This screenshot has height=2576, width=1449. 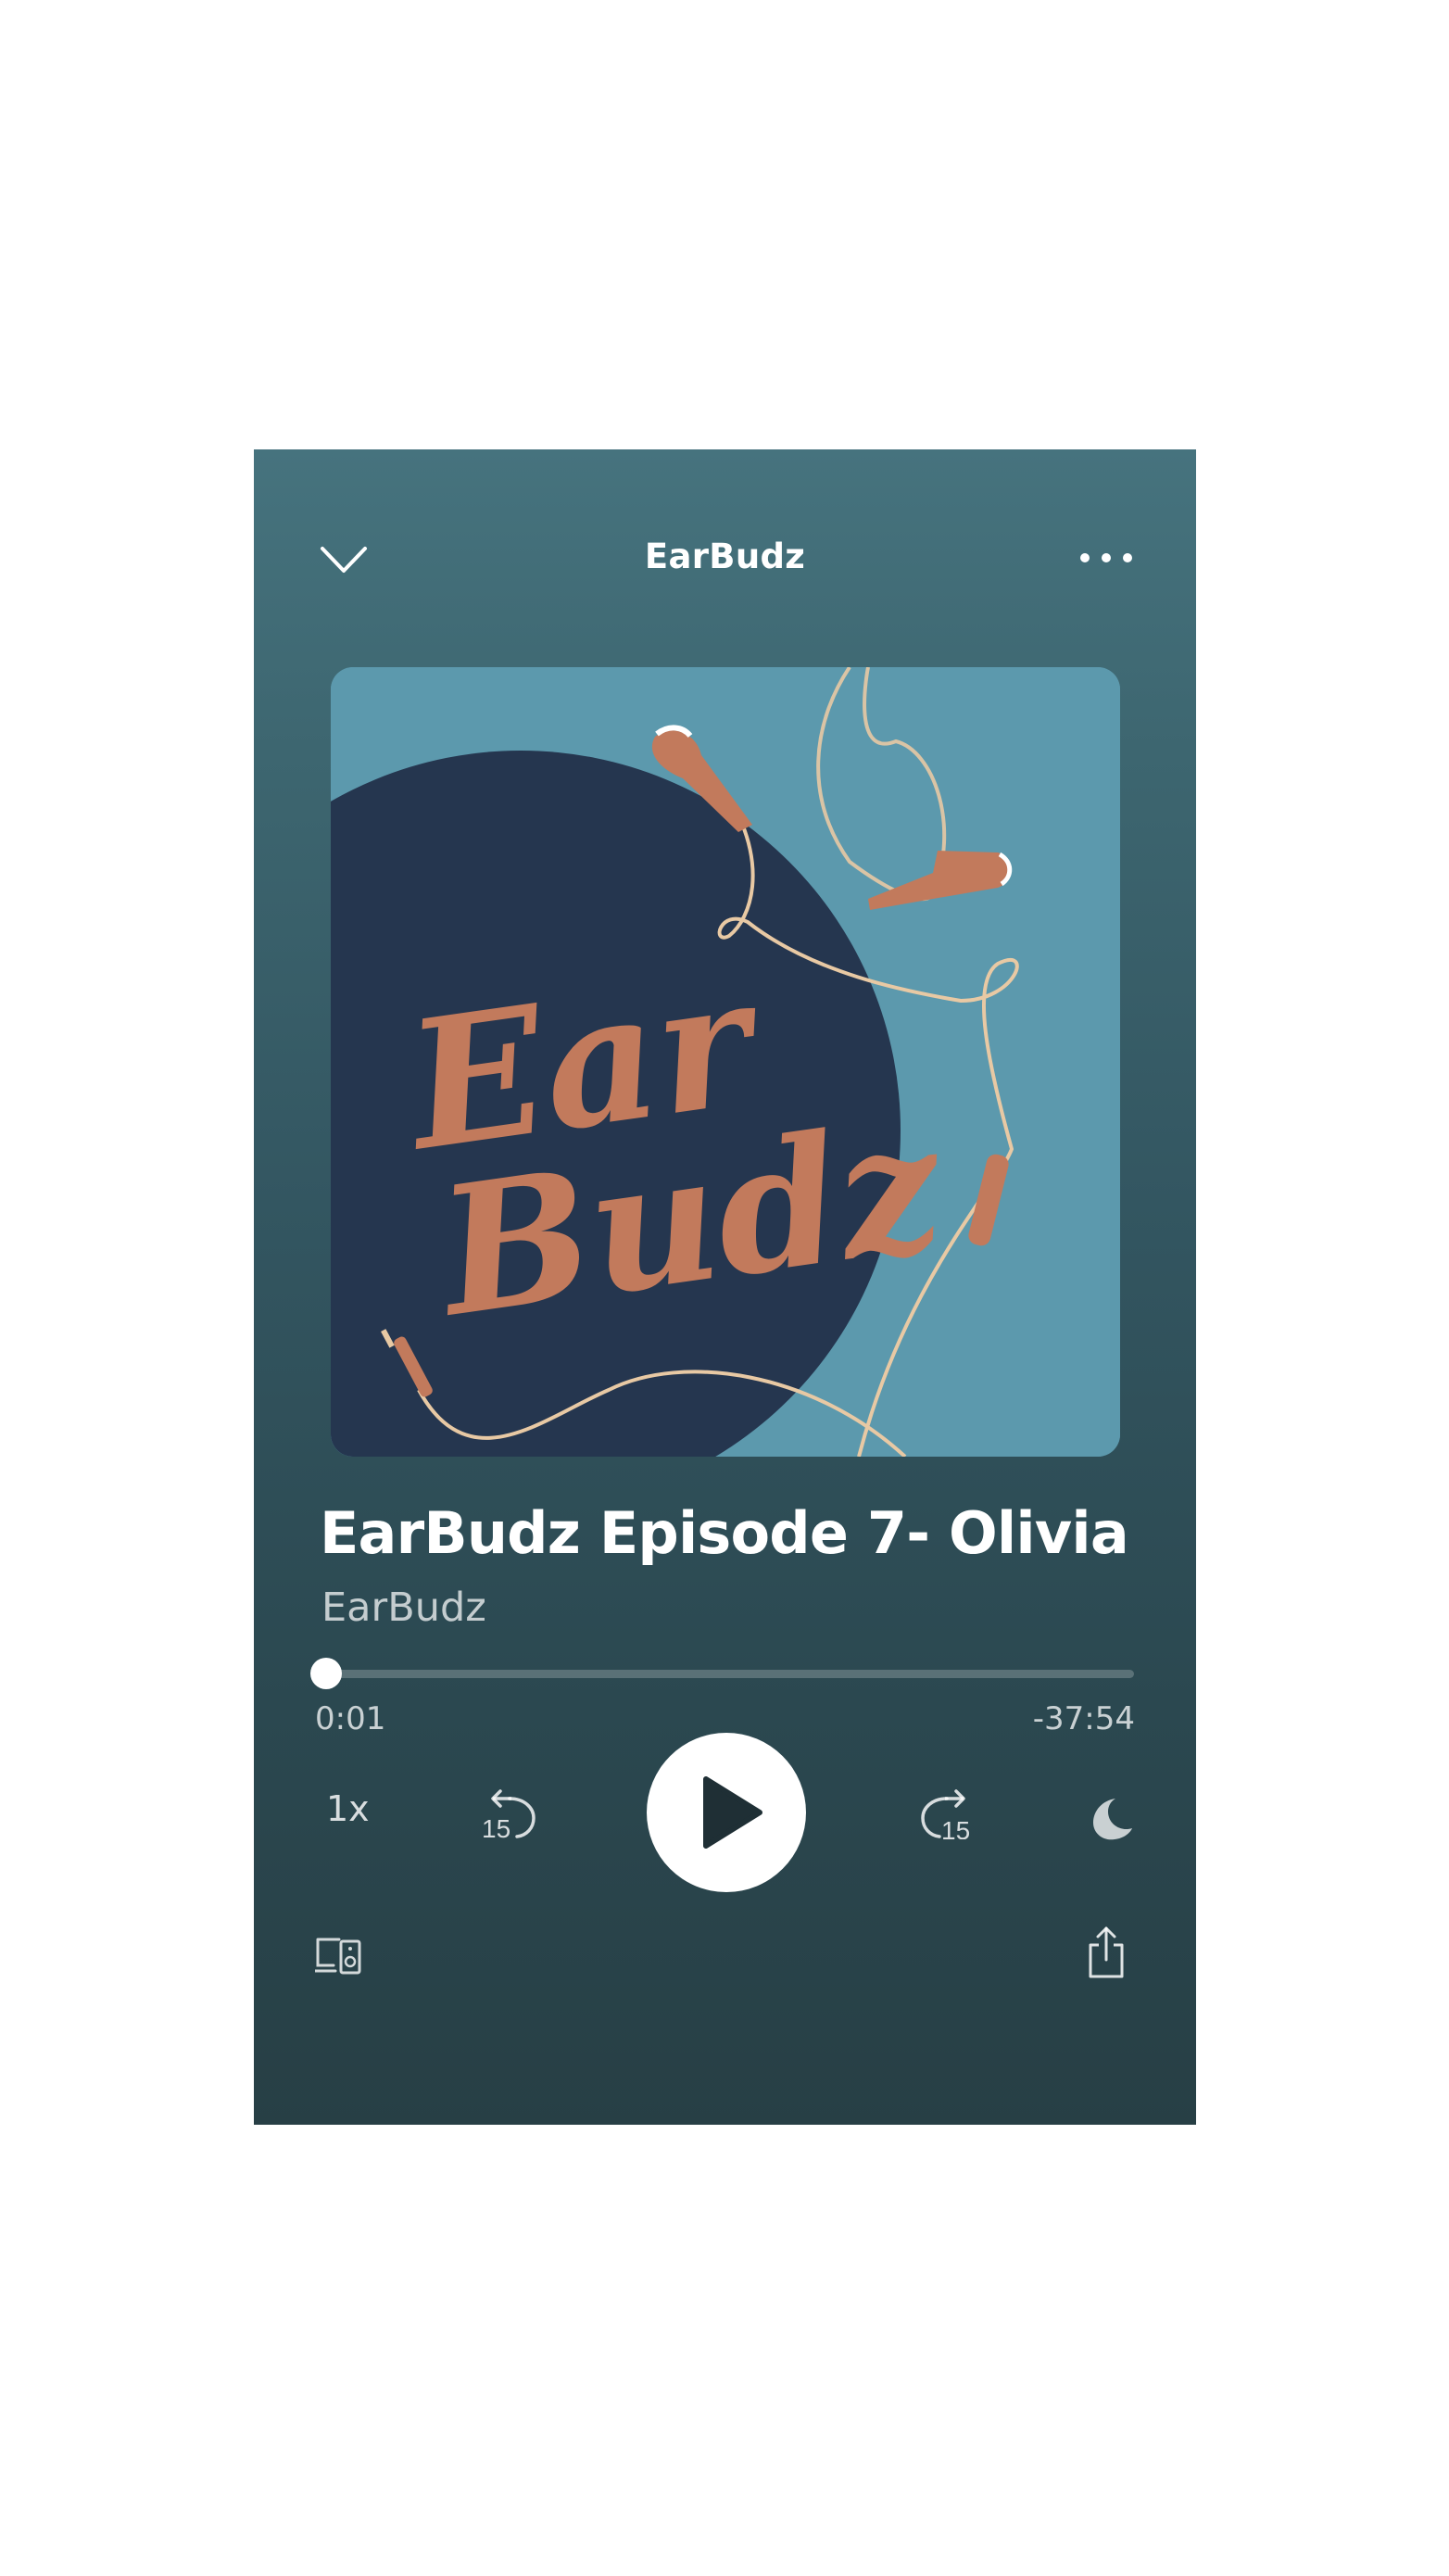 I want to click on skip-back-15-icon: 15, so click(x=508, y=1813).